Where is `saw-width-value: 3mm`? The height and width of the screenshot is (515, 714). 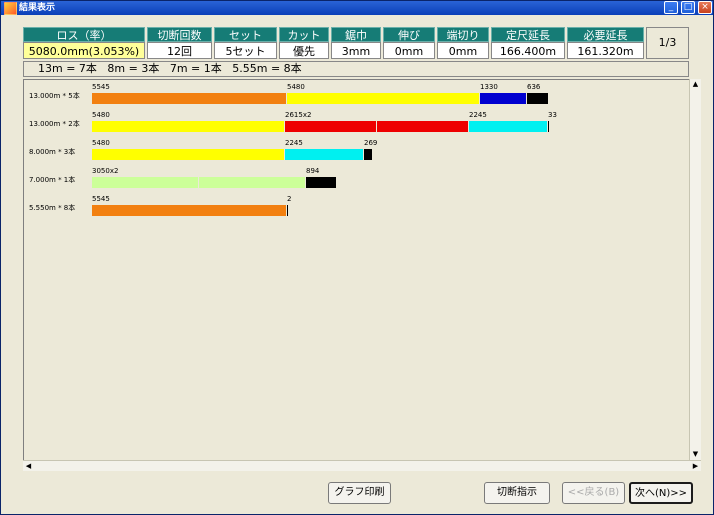
saw-width-value: 3mm is located at coordinates (356, 50).